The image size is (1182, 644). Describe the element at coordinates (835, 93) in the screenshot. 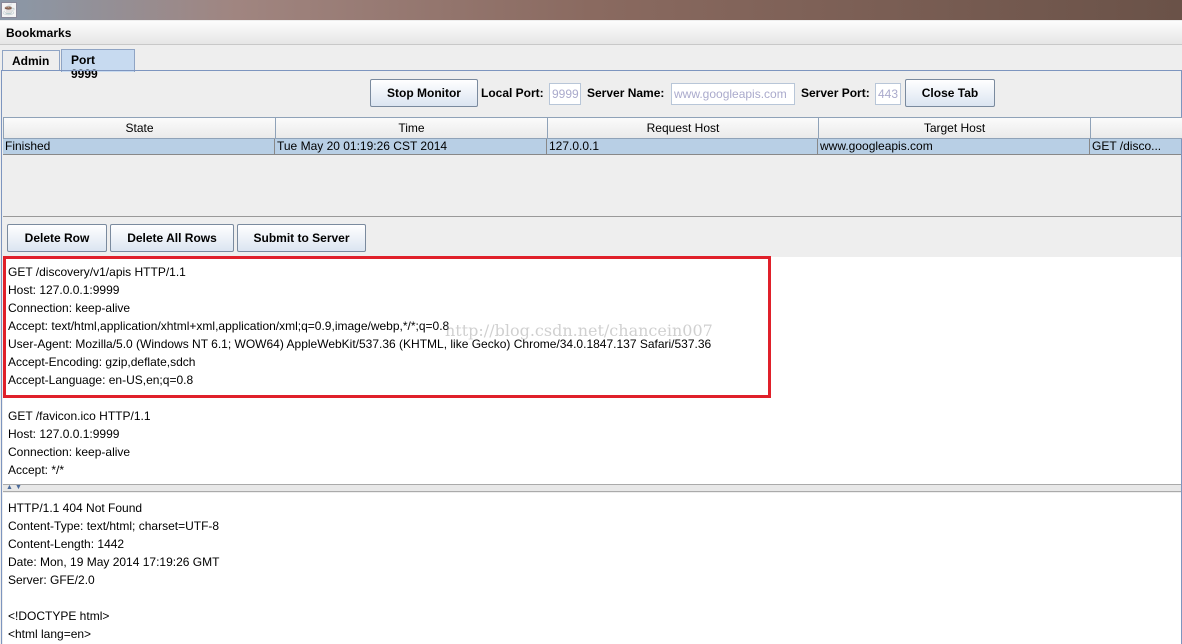

I see `server-port-label: Server Port:` at that location.